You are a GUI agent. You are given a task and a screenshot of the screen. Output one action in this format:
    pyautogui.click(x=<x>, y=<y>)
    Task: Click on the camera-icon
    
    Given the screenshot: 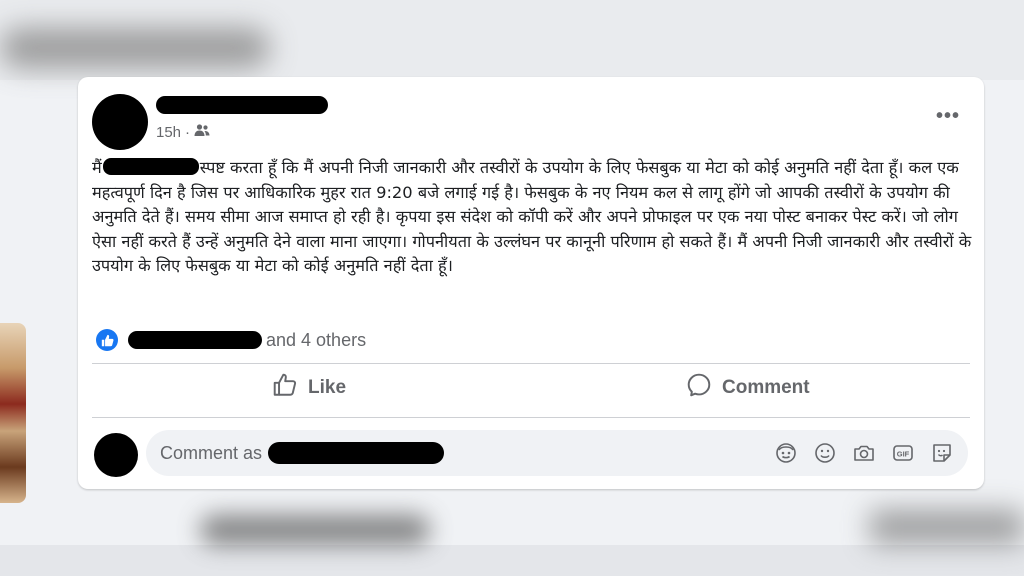 What is the action you would take?
    pyautogui.click(x=864, y=453)
    